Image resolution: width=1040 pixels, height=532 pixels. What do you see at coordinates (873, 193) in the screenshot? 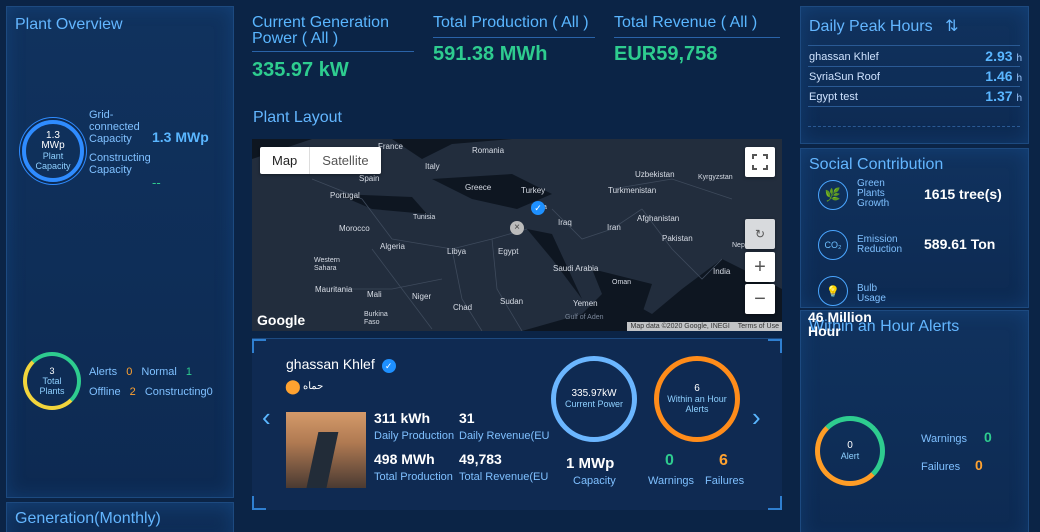
I see `trees-label: Green Plants Growth` at bounding box center [873, 193].